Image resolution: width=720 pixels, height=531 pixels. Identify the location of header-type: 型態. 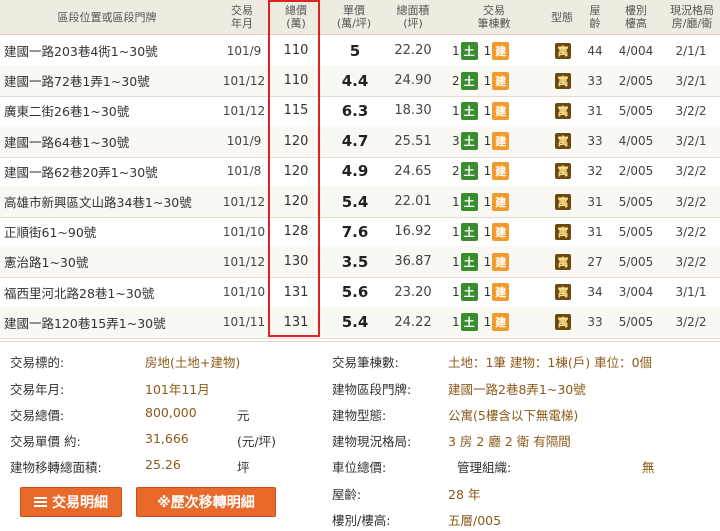
(562, 17).